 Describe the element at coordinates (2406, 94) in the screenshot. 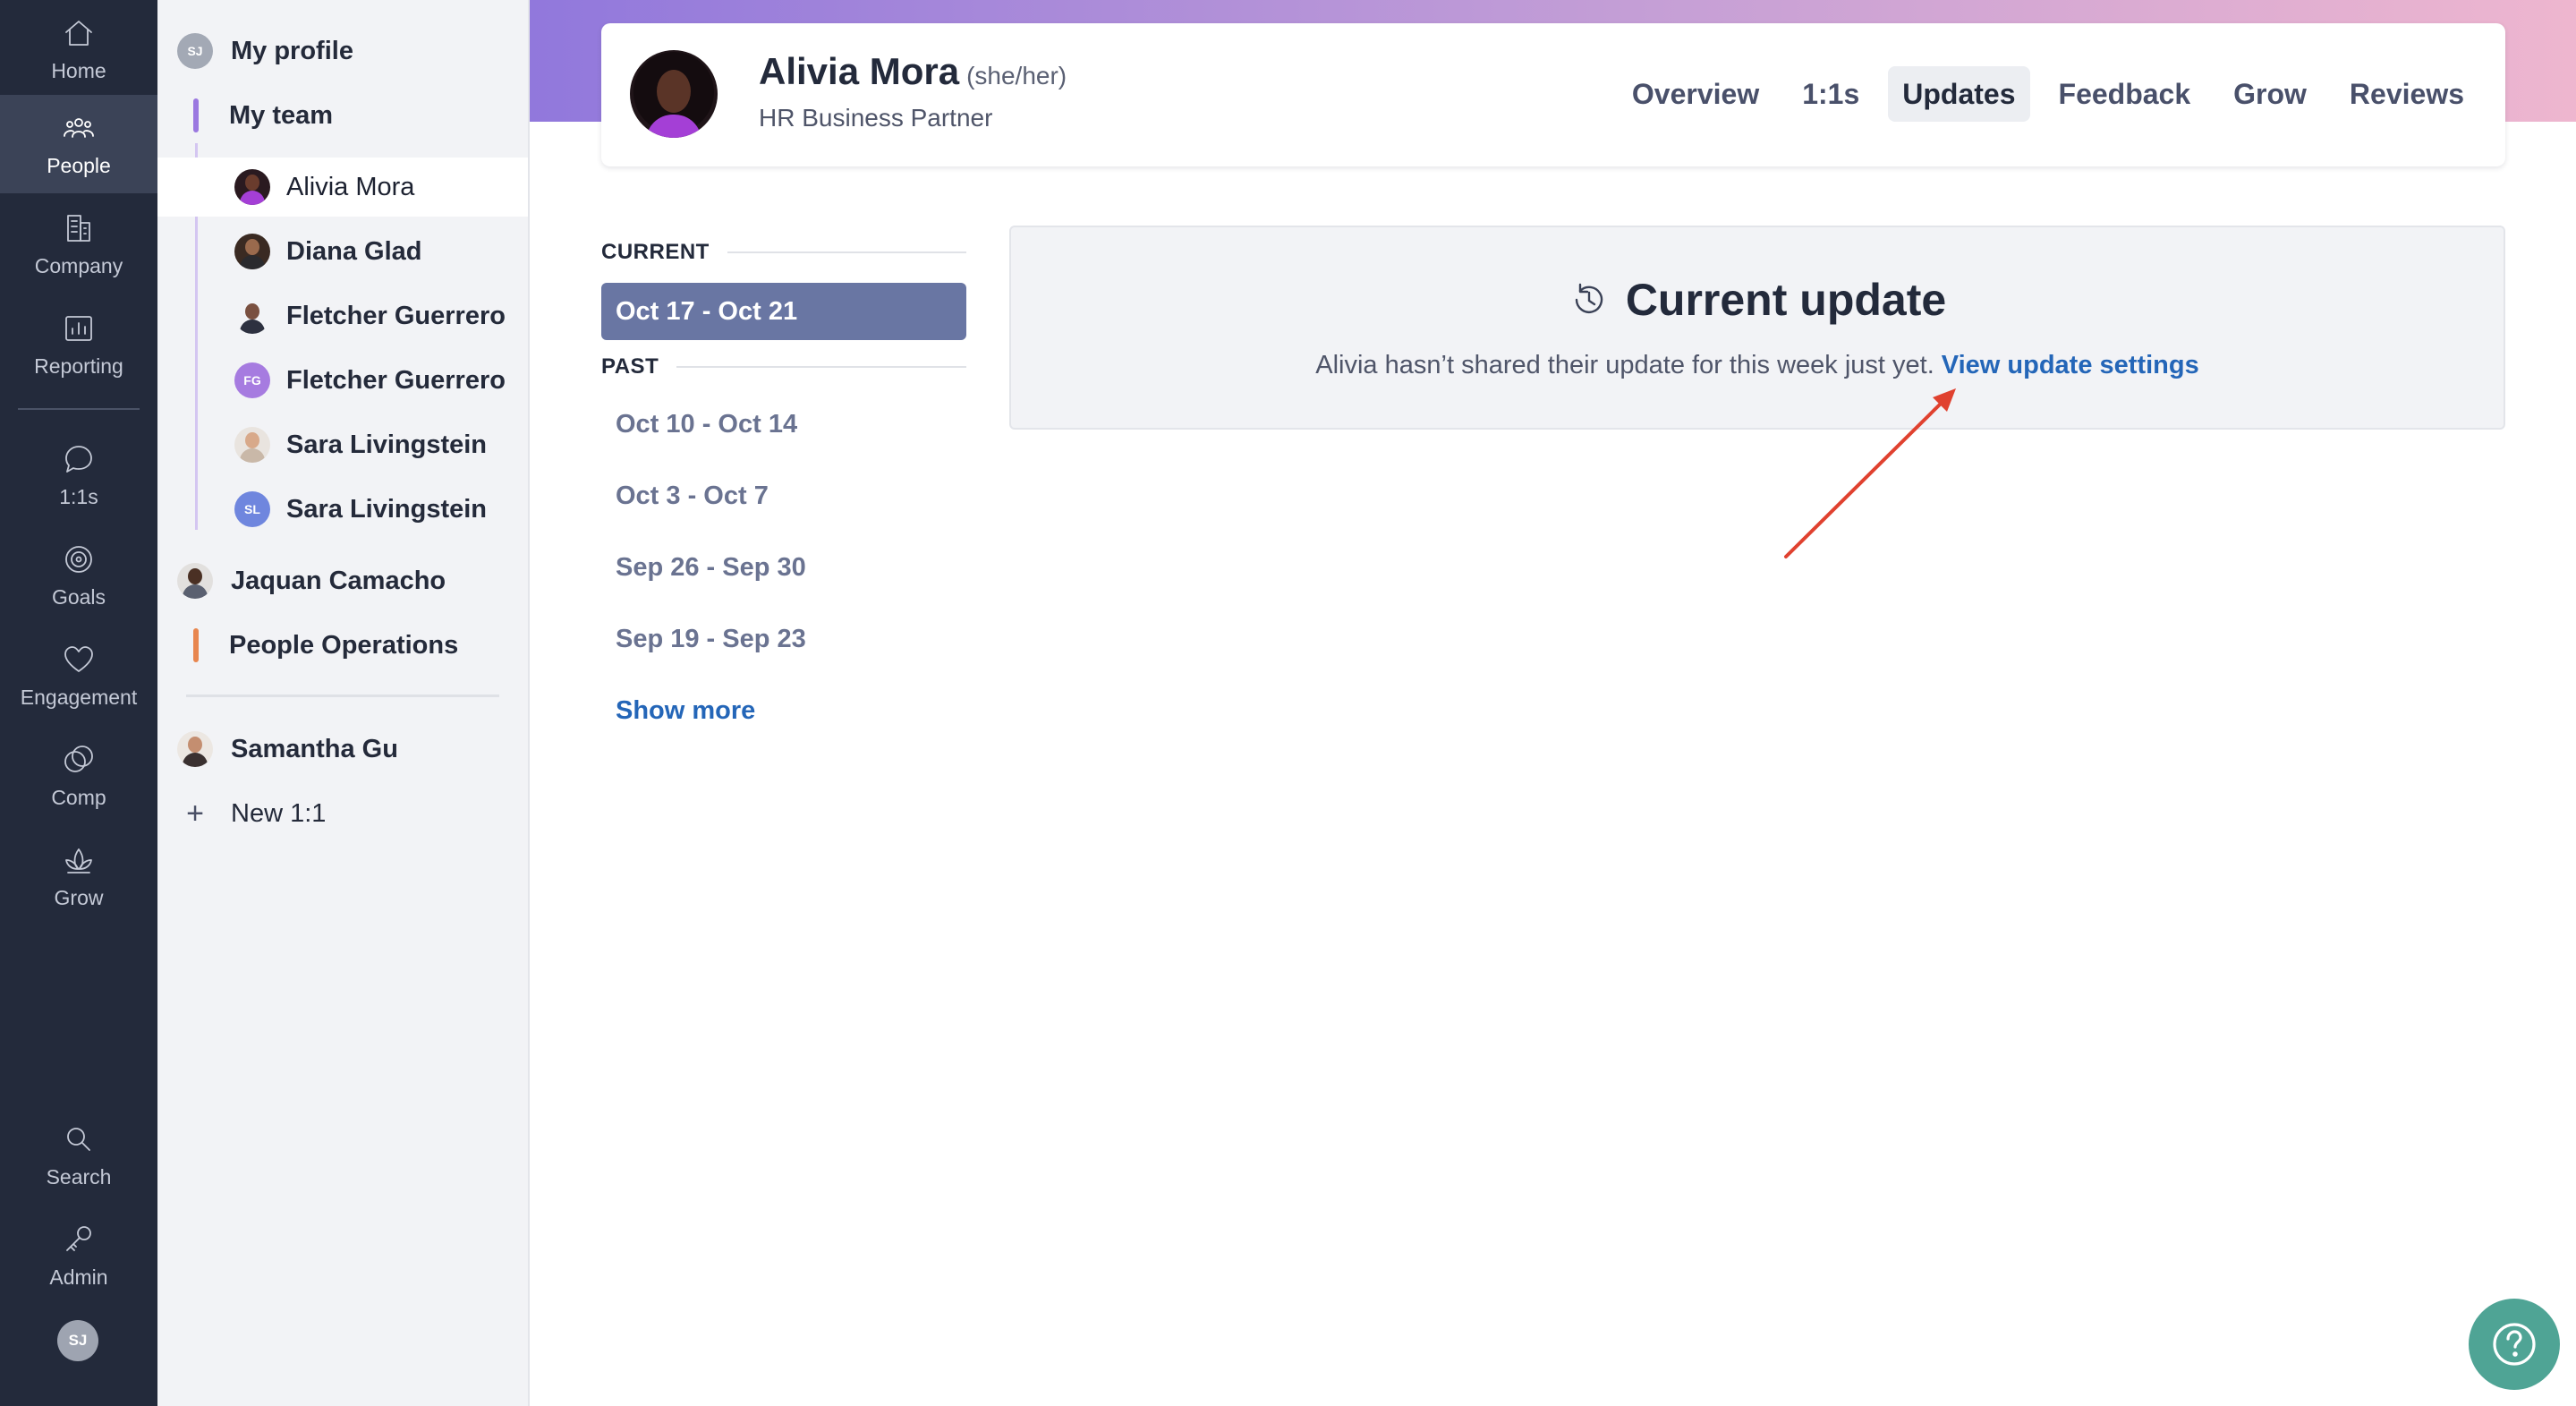

I see `tab-reviews: Reviews` at that location.